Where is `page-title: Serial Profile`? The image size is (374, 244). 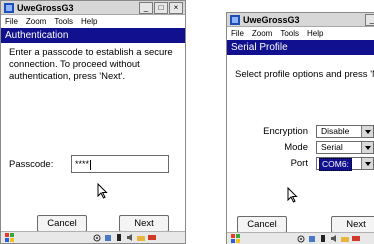
page-title: Serial Profile is located at coordinates (300, 47).